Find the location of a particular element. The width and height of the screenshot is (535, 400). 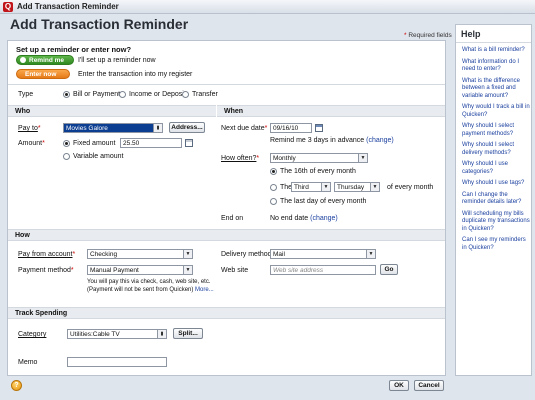

remind-me-label: Remind me is located at coordinates (47, 60).